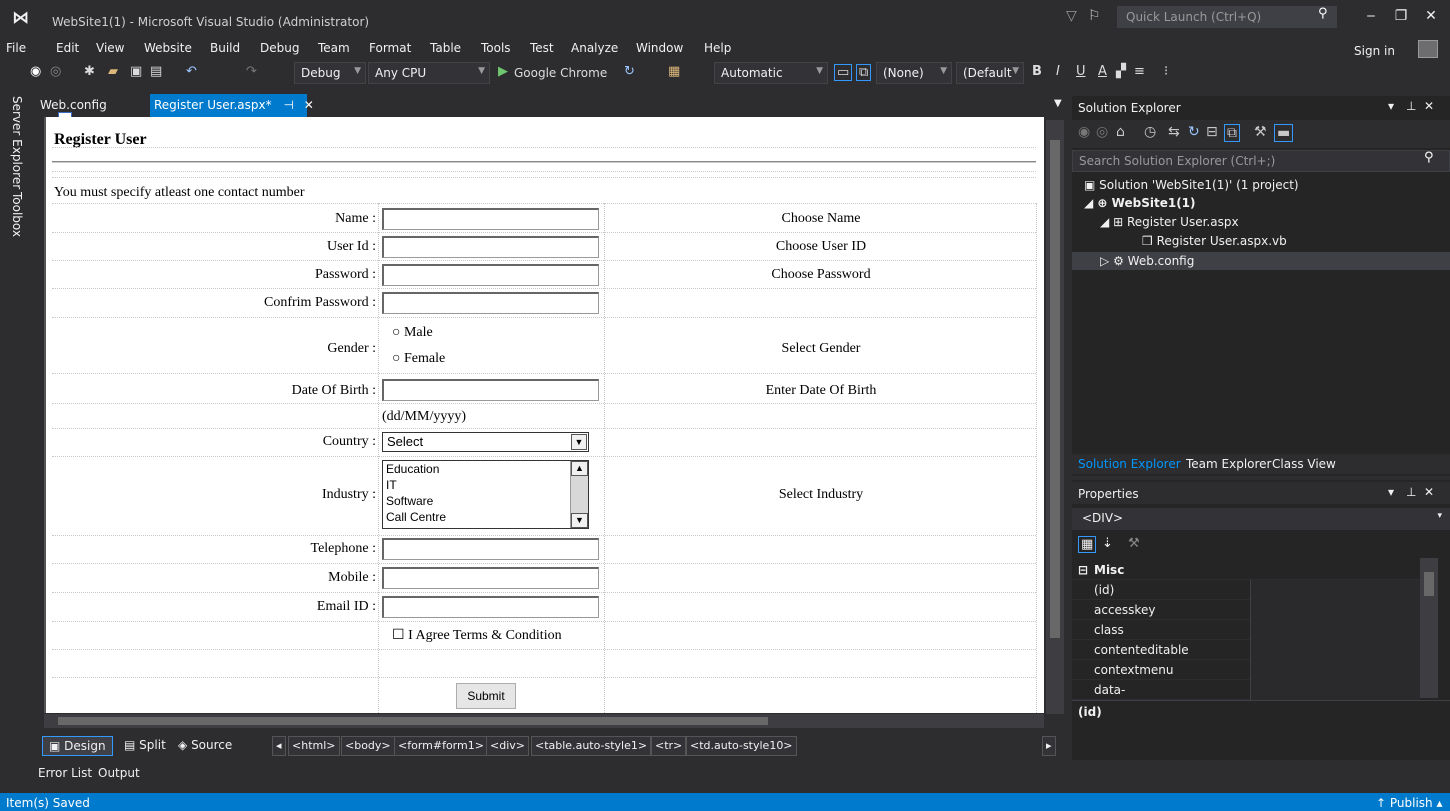 Image resolution: width=1450 pixels, height=811 pixels. What do you see at coordinates (390, 48) in the screenshot?
I see `menu-format: Format` at bounding box center [390, 48].